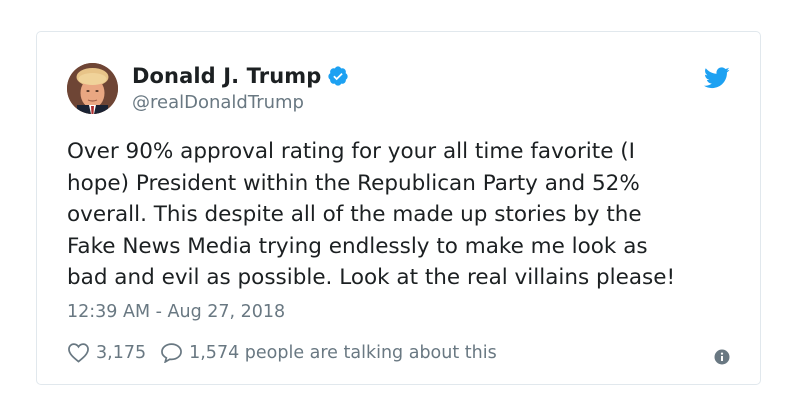 The height and width of the screenshot is (420, 799). What do you see at coordinates (226, 76) in the screenshot?
I see `author-name: Donald J. Trump` at bounding box center [226, 76].